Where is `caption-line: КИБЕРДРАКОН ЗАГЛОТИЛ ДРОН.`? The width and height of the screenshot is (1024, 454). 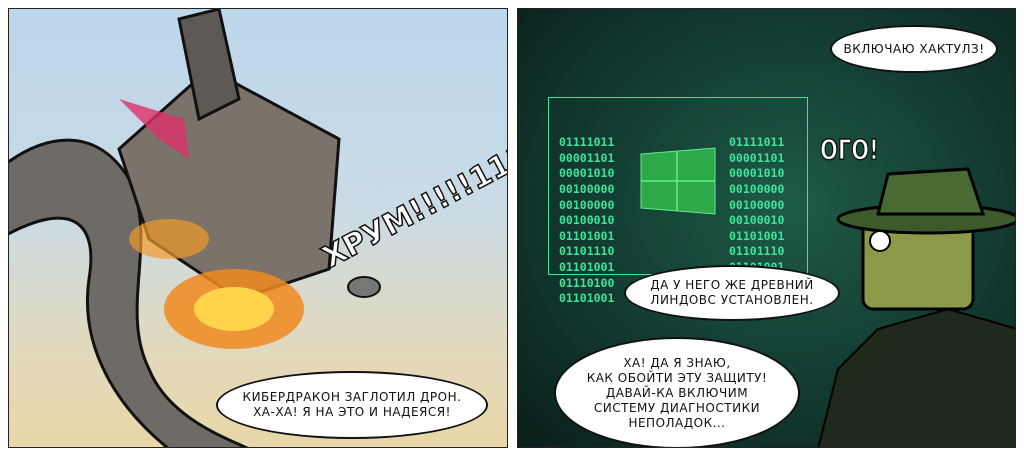
caption-line: КИБЕРДРАКОН ЗАГЛОТИЛ ДРОН. is located at coordinates (352, 397).